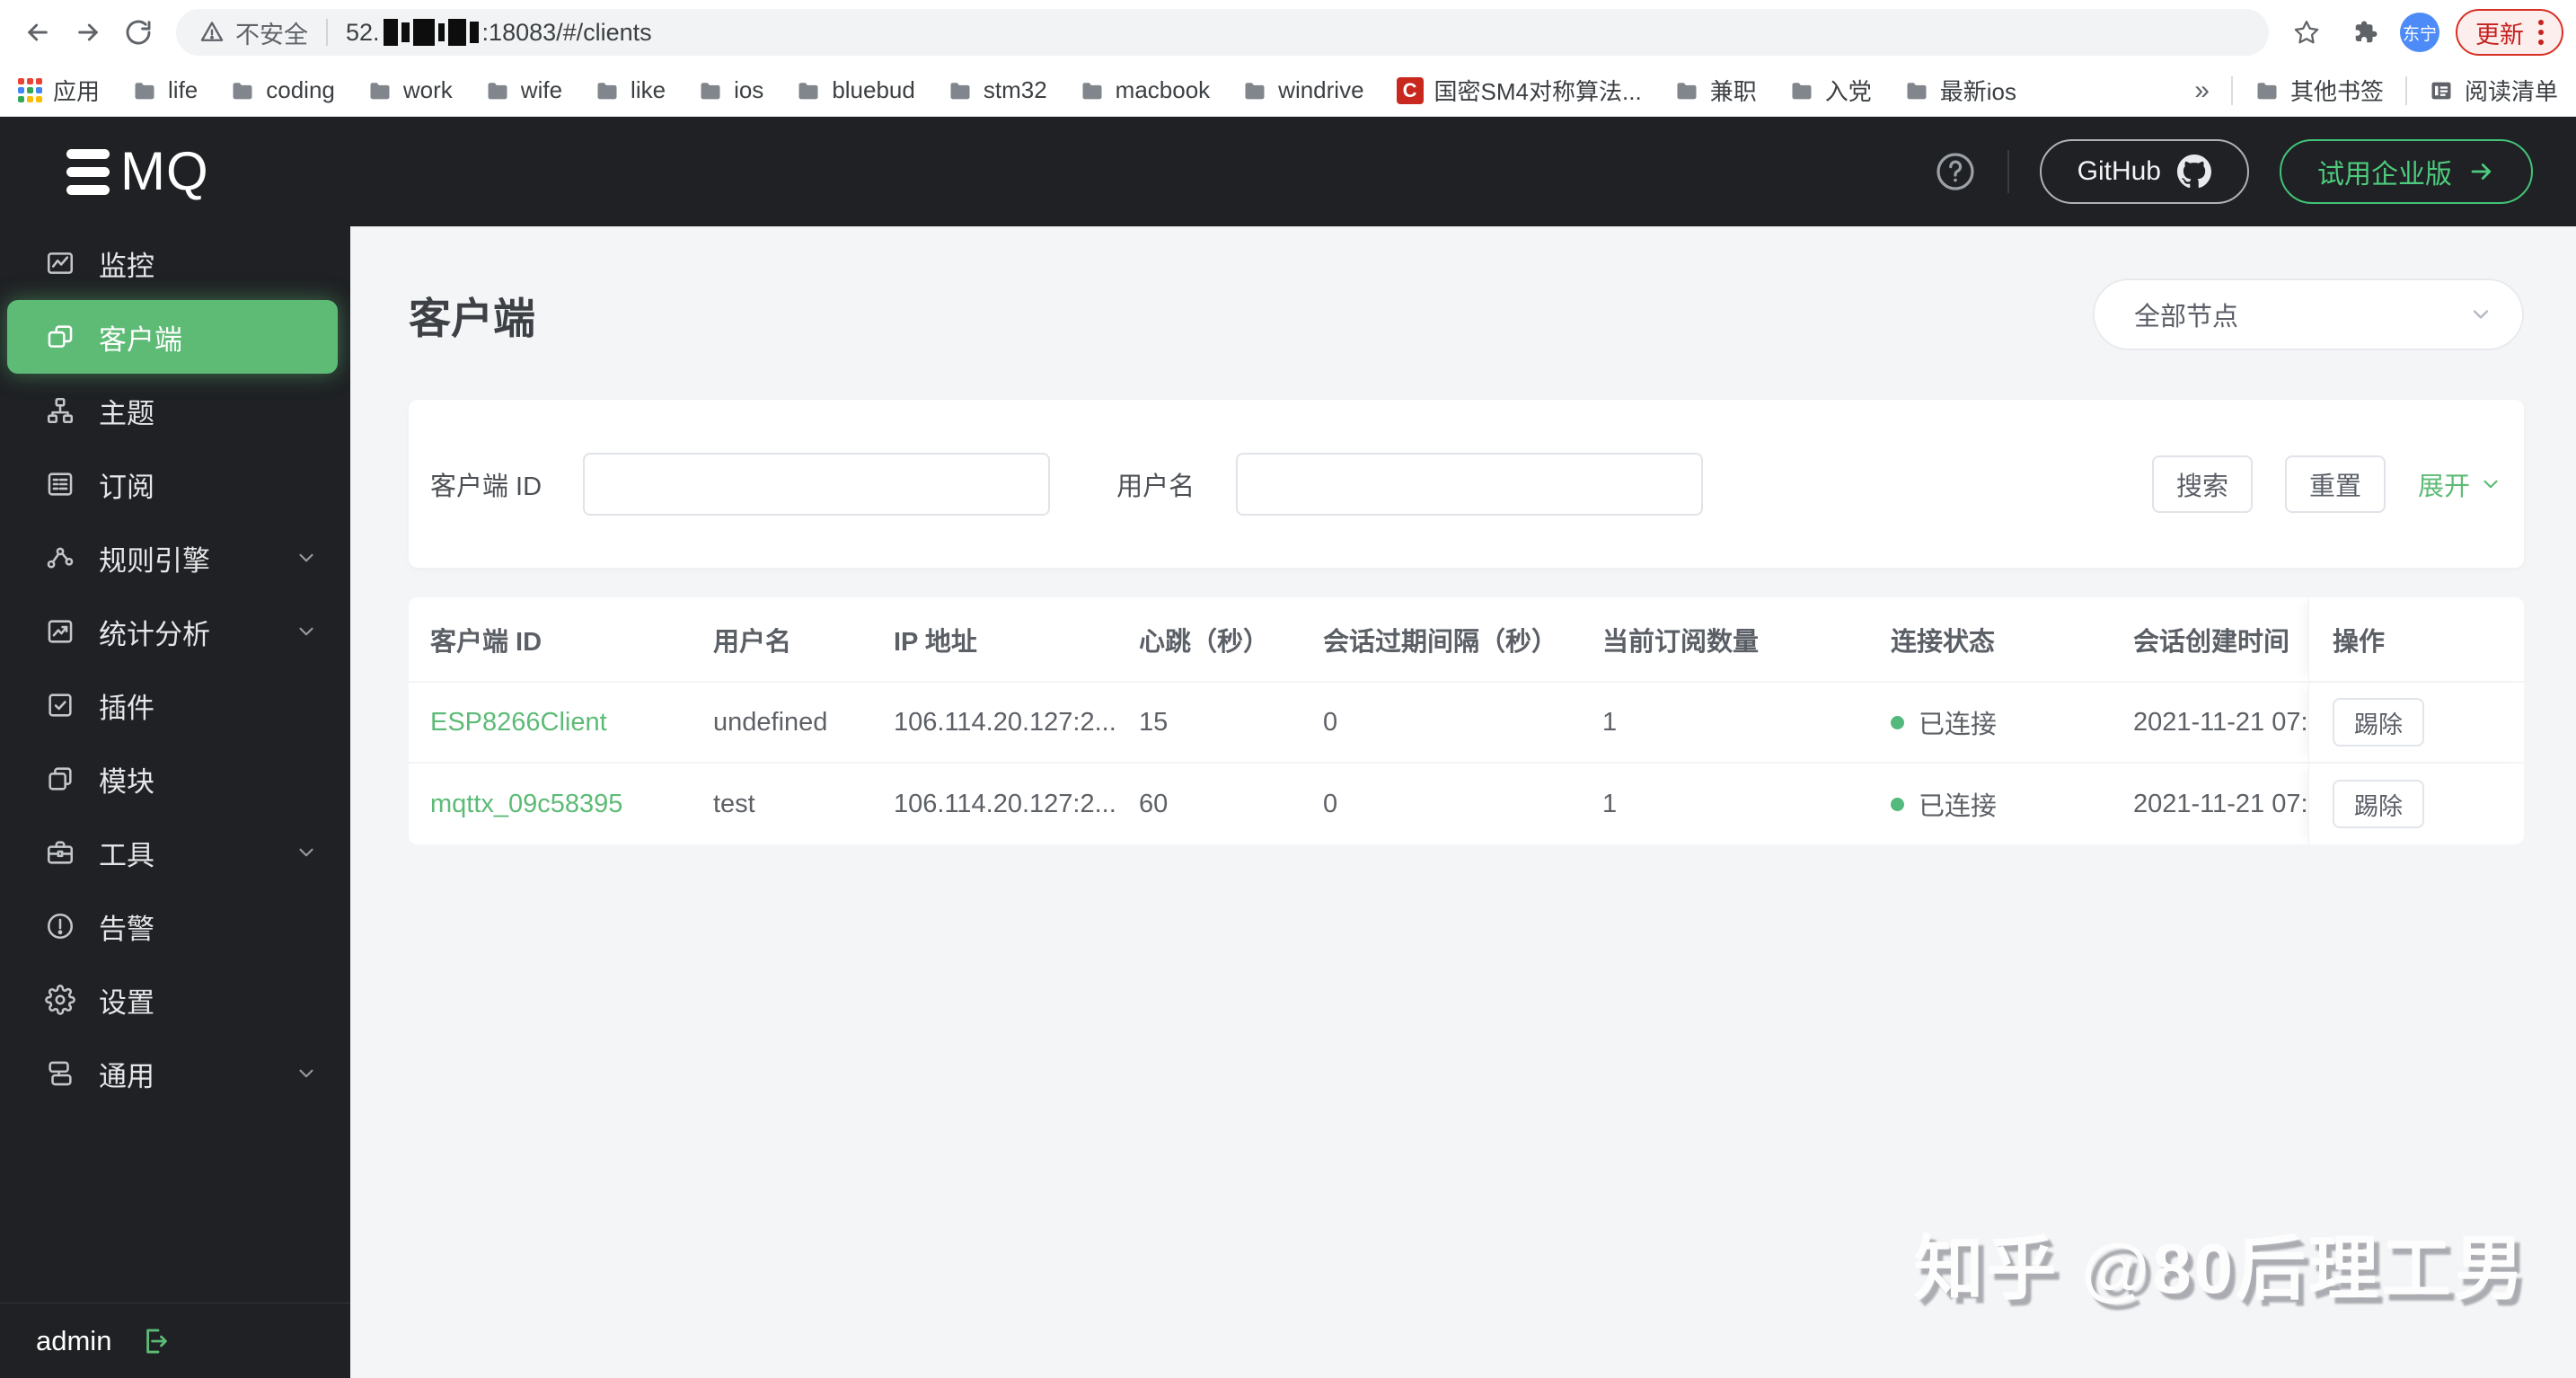 Image resolution: width=2576 pixels, height=1378 pixels. Describe the element at coordinates (526, 805) in the screenshot. I see `client-id-link: mqttx_09c58395` at that location.